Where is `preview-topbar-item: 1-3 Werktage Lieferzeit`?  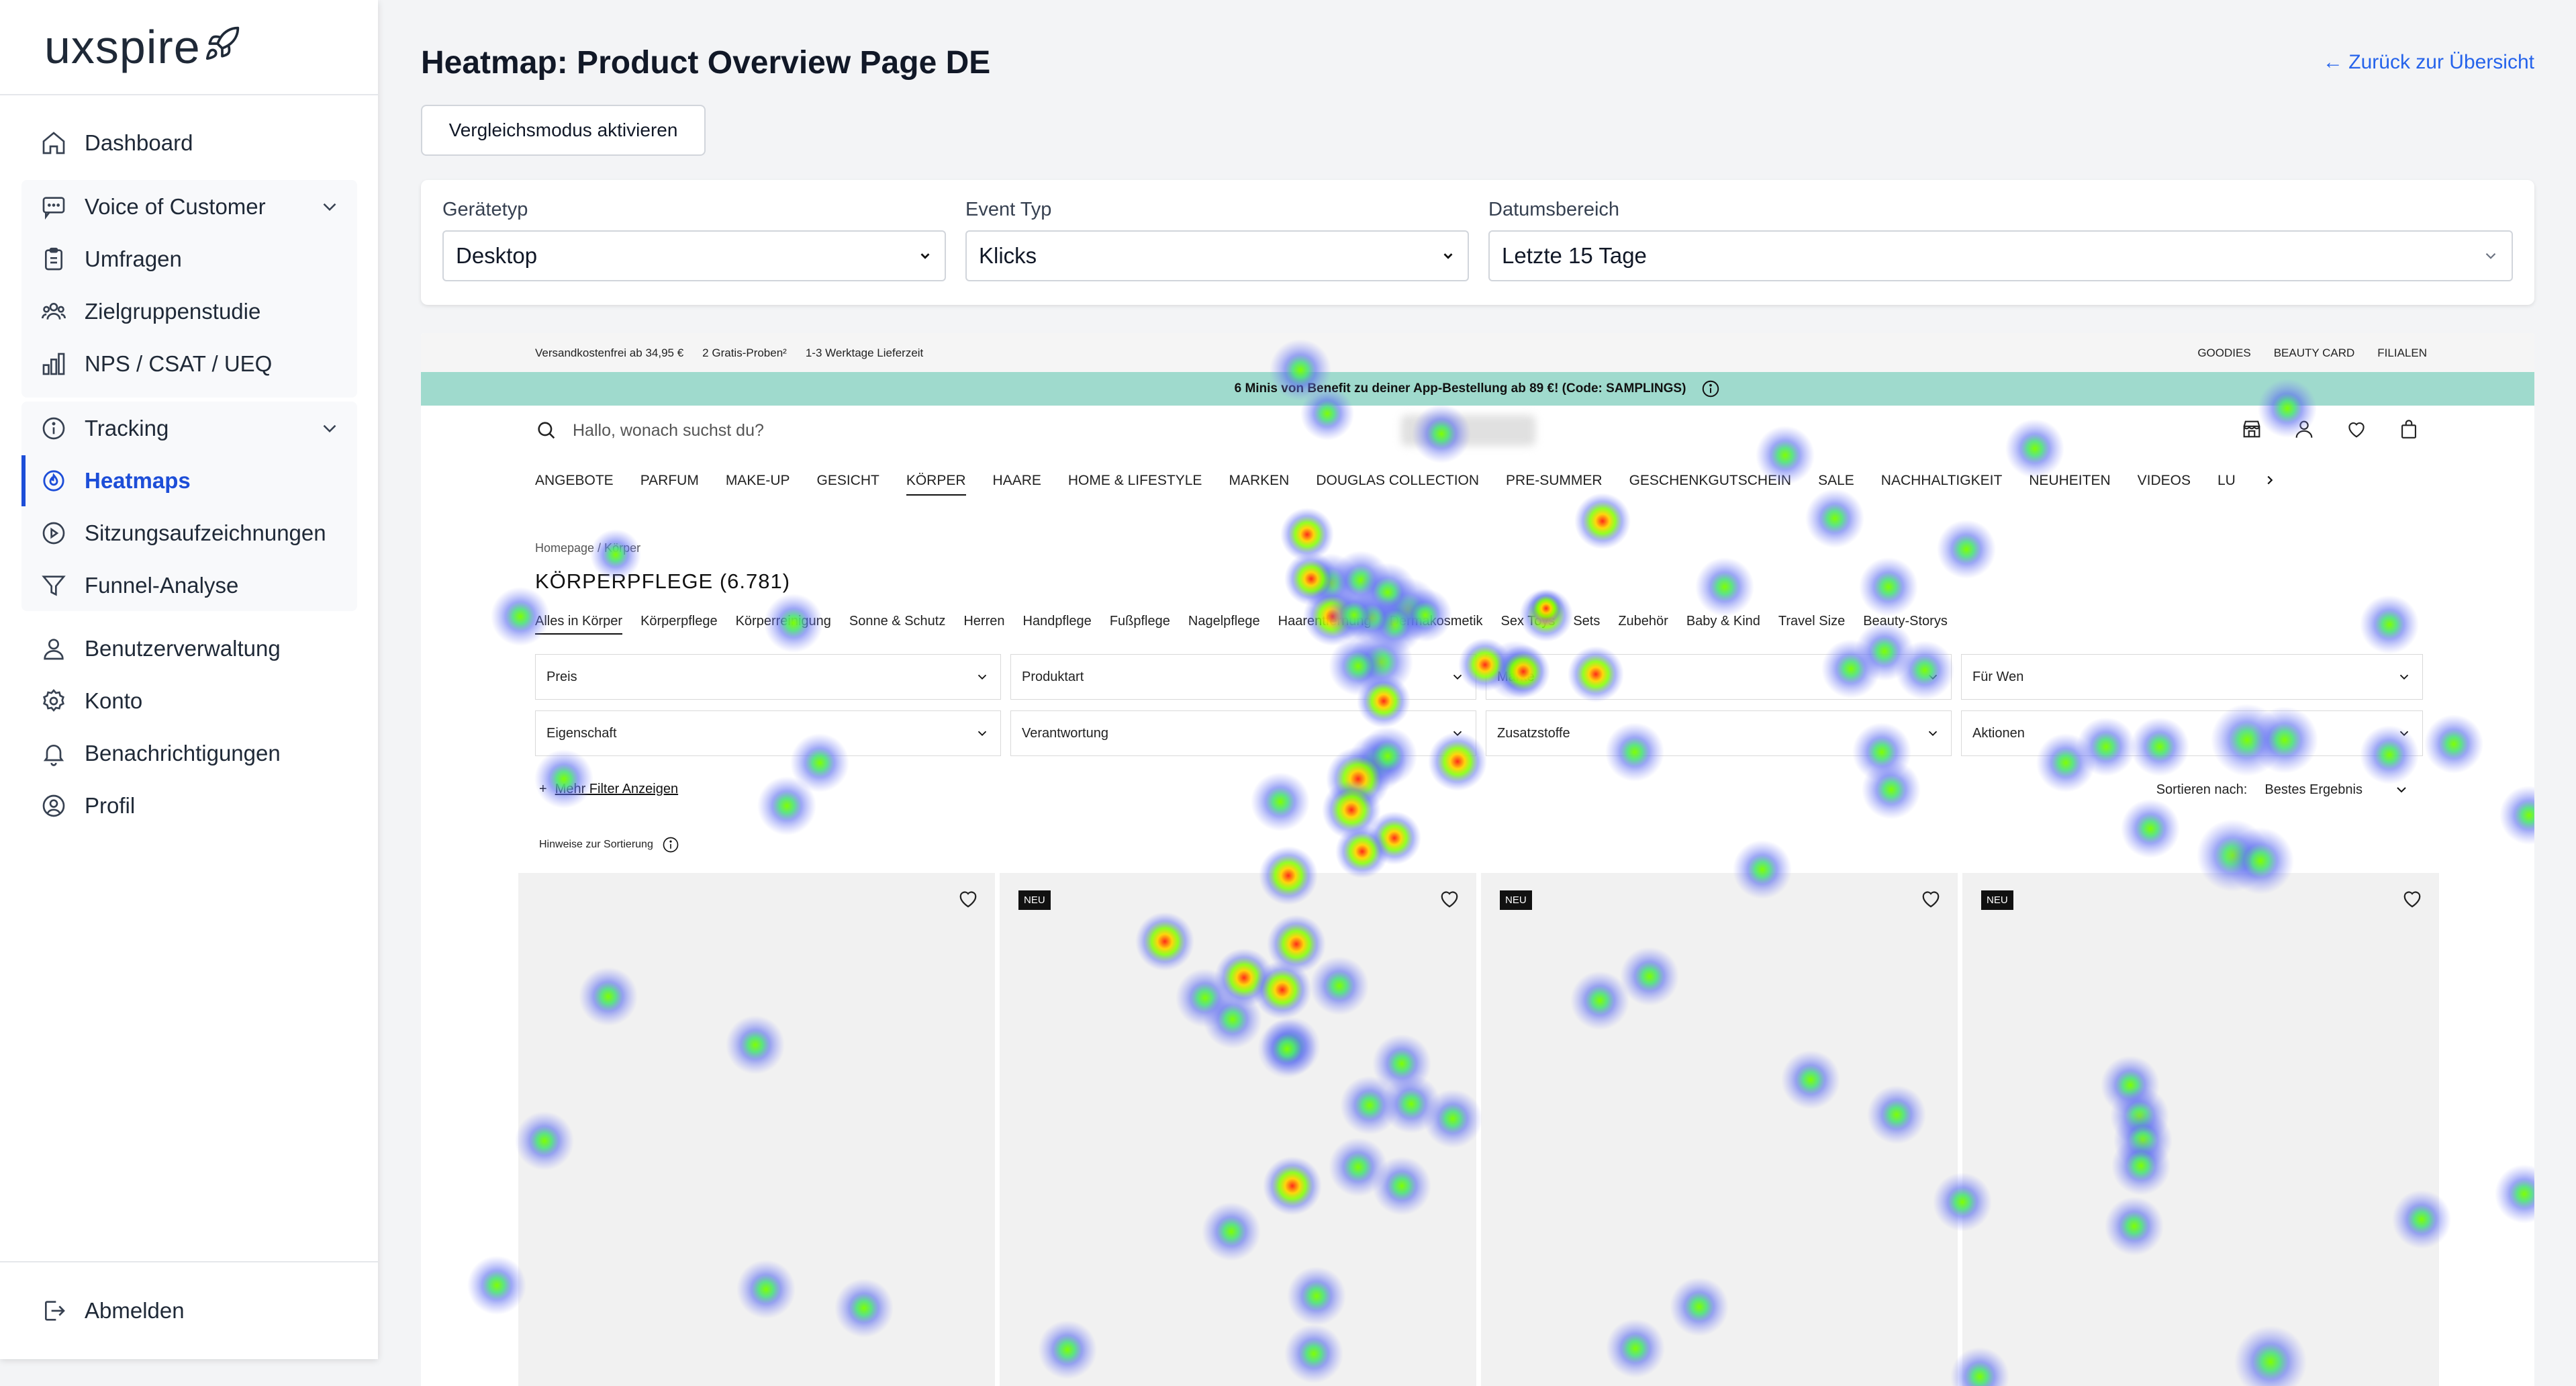
preview-topbar-item: 1-3 Werktage Lieferzeit is located at coordinates (864, 352).